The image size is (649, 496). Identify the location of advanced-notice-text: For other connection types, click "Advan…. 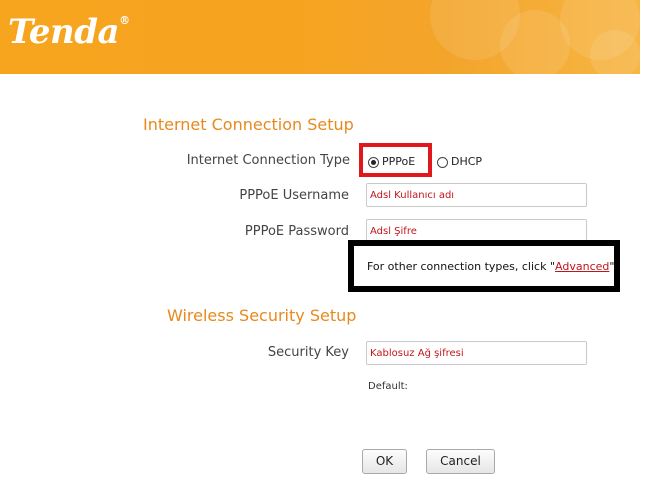
(491, 266).